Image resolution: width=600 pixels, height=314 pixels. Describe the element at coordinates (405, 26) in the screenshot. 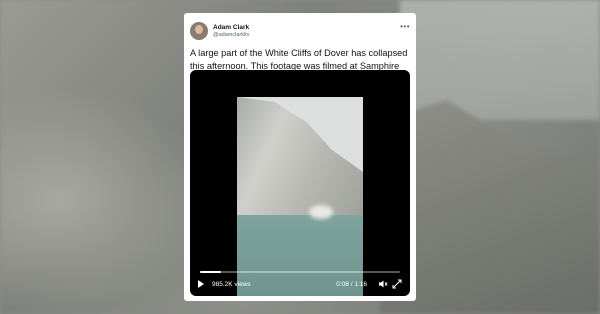

I see `more-dots-icon: •••` at that location.